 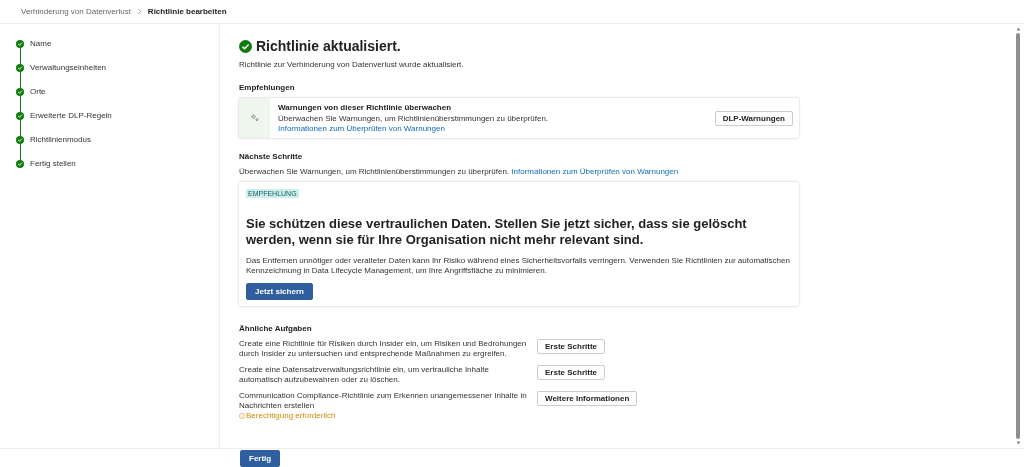 What do you see at coordinates (254, 118) in the screenshot?
I see `sparkle-icon` at bounding box center [254, 118].